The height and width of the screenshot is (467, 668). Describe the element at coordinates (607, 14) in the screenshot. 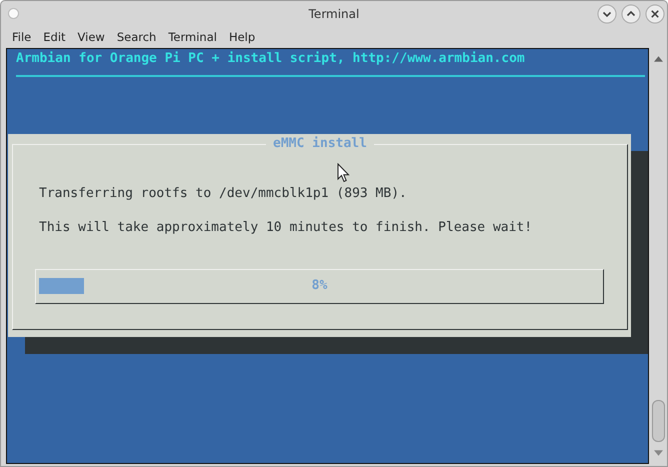

I see `minimize-icon` at that location.